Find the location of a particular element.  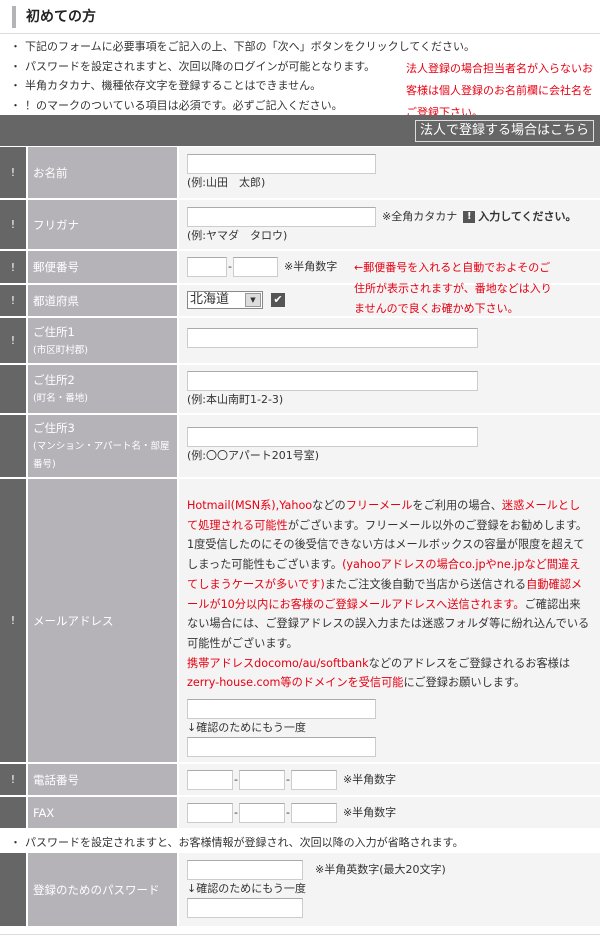

corporate-register-button: 法人で登録する場合はこちら is located at coordinates (504, 131).